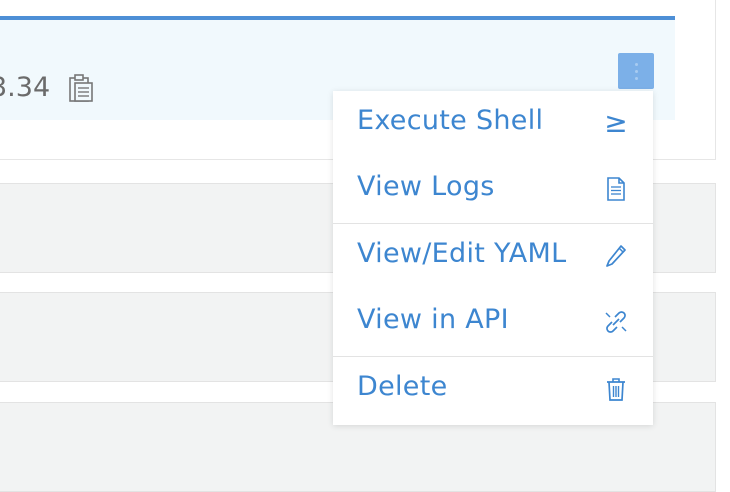 This screenshot has width=730, height=492. Describe the element at coordinates (616, 322) in the screenshot. I see `external-link-icon` at that location.